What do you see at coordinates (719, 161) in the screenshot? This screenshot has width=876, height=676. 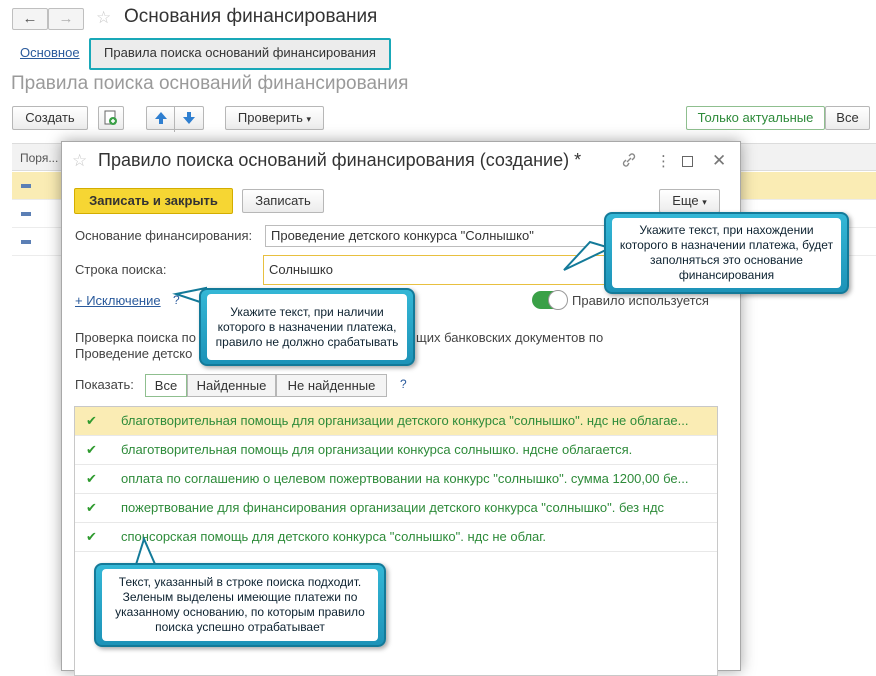 I see `close-icon: ✕` at bounding box center [719, 161].